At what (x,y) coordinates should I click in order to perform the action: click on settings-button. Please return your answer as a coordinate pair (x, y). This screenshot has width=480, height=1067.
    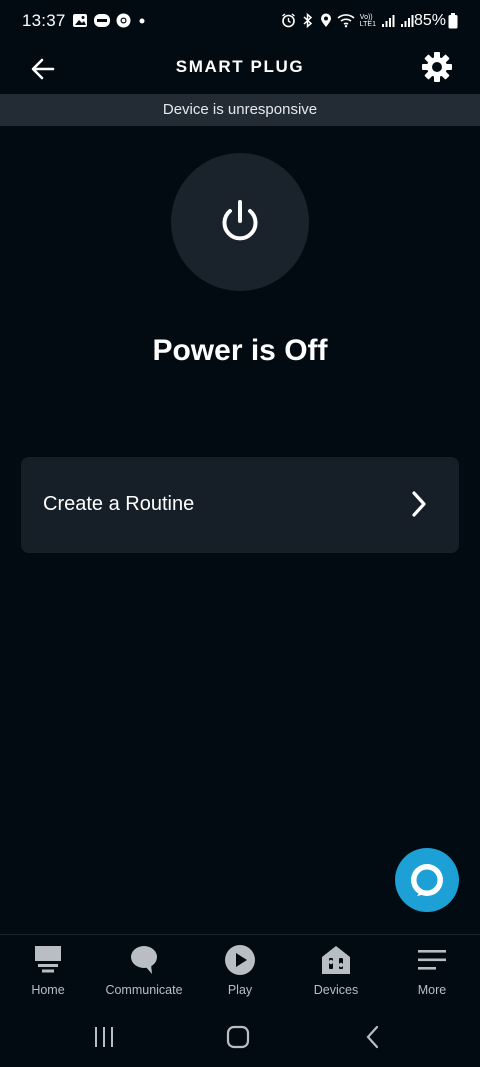
    Looking at the image, I should click on (437, 67).